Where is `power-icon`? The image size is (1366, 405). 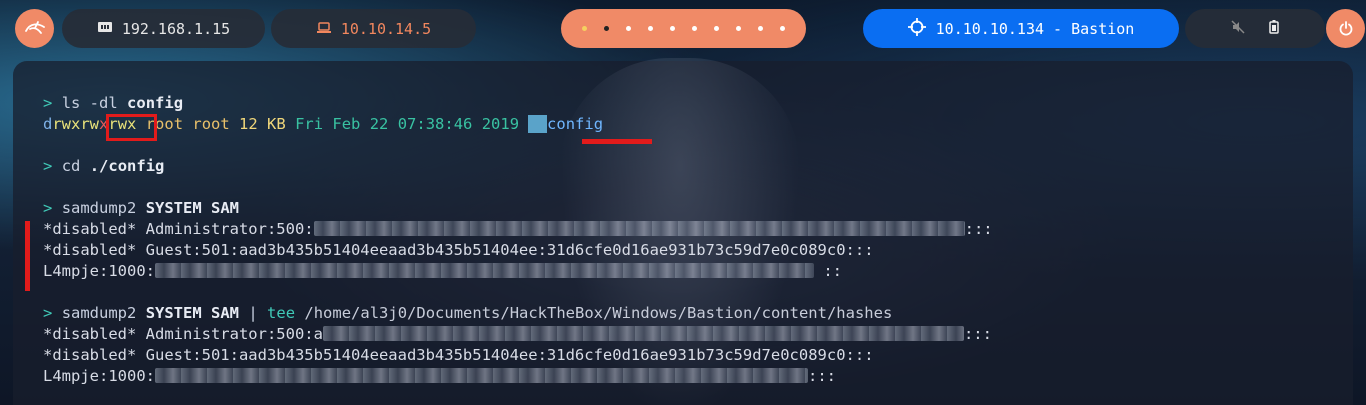
power-icon is located at coordinates (1345, 28).